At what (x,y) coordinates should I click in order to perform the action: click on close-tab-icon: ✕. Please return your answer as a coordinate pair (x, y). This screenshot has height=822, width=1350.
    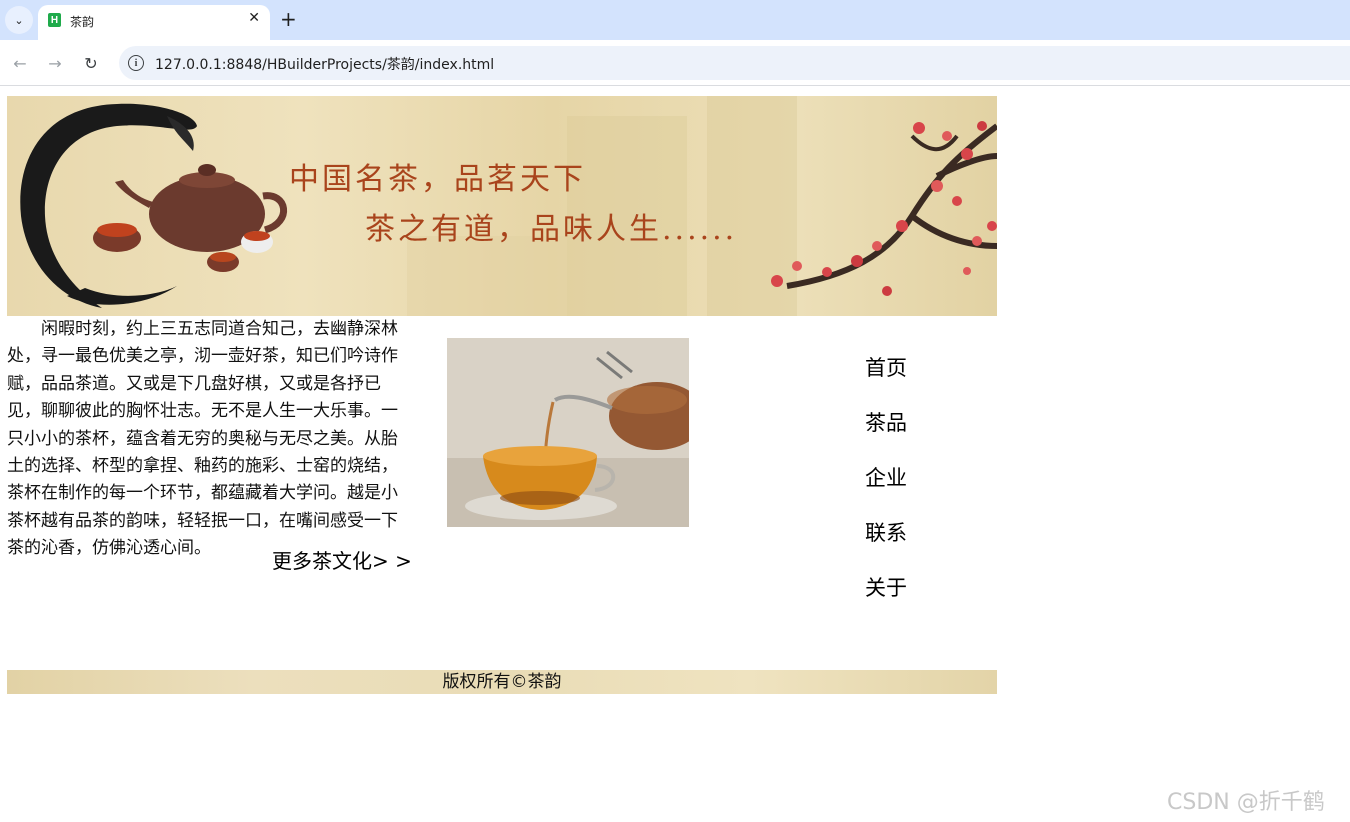
    Looking at the image, I should click on (254, 18).